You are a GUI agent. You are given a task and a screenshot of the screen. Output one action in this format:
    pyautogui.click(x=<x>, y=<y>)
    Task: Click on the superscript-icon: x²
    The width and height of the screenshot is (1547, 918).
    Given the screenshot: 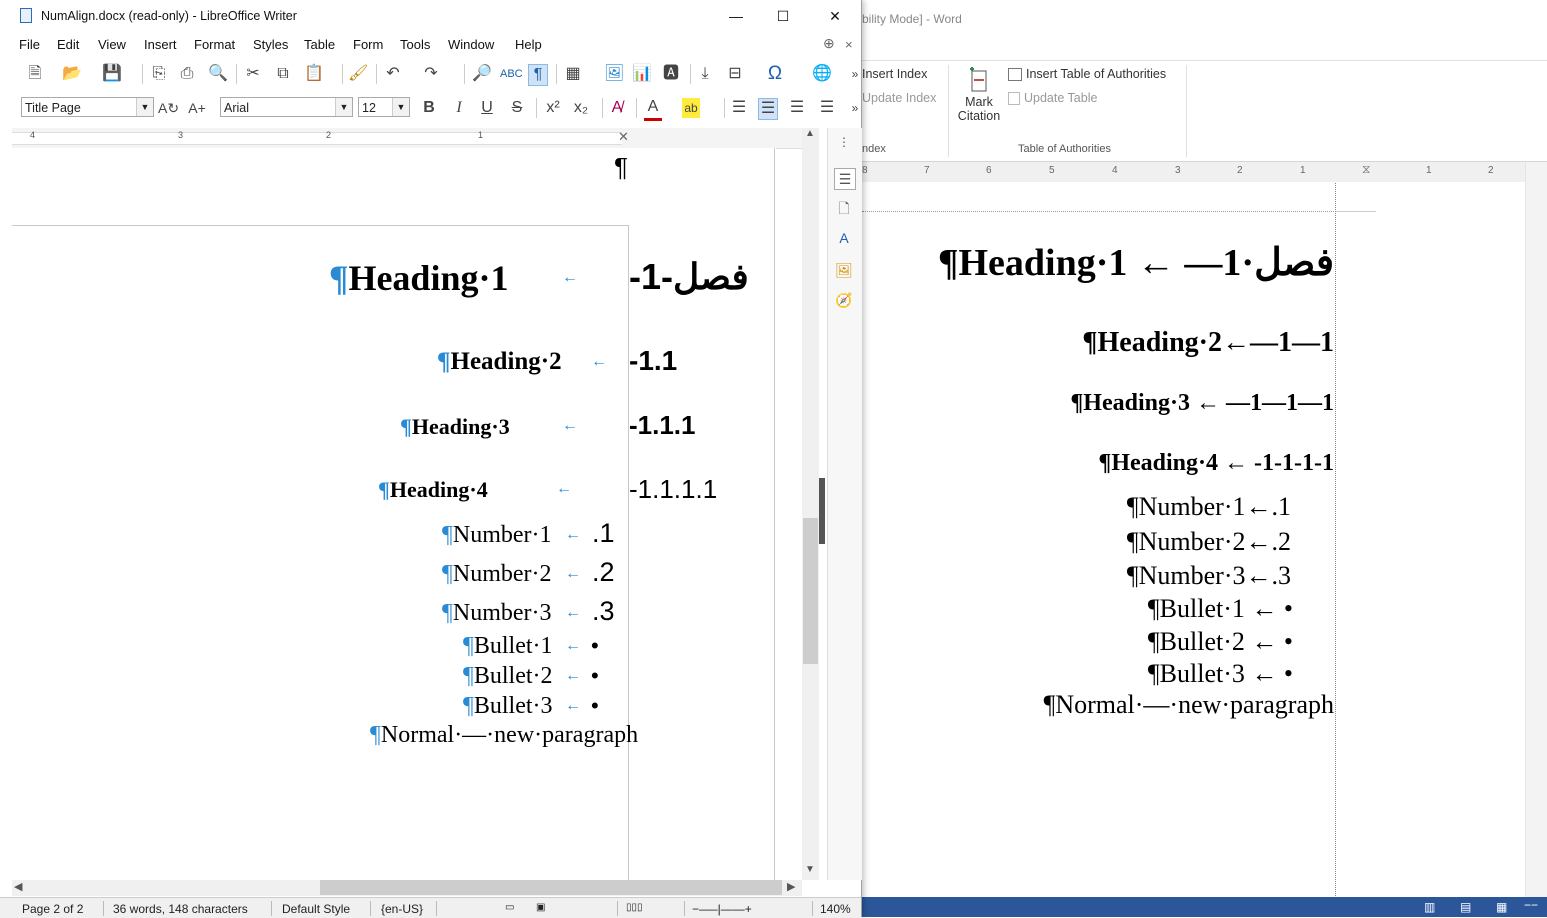 What is the action you would take?
    pyautogui.click(x=553, y=108)
    